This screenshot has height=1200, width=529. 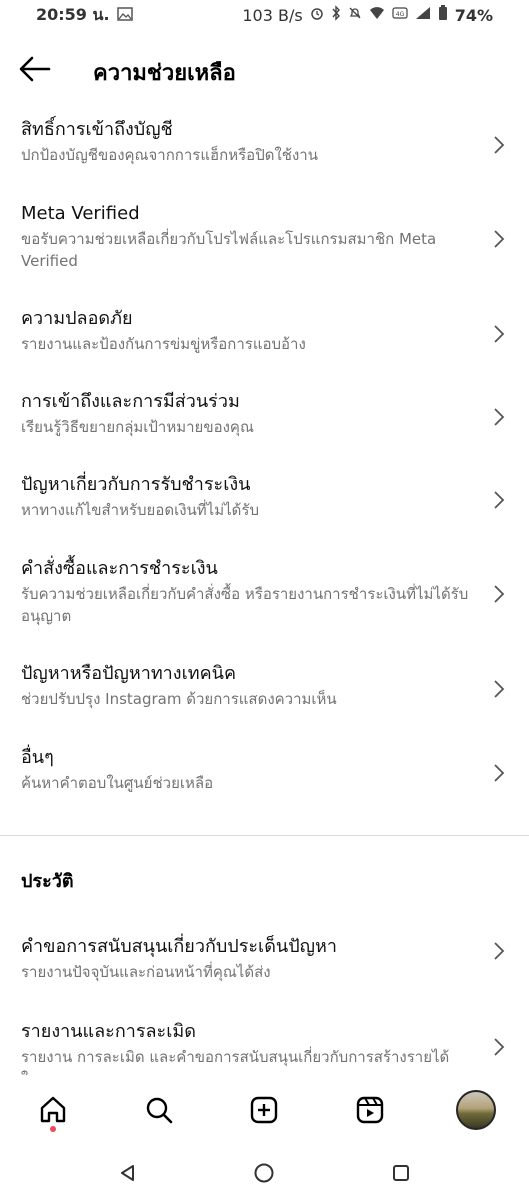 What do you see at coordinates (163, 344) in the screenshot?
I see `menu-item-subtitle: รายงานและป้องกันการข่มขู่หรือการแอบอ้าง` at bounding box center [163, 344].